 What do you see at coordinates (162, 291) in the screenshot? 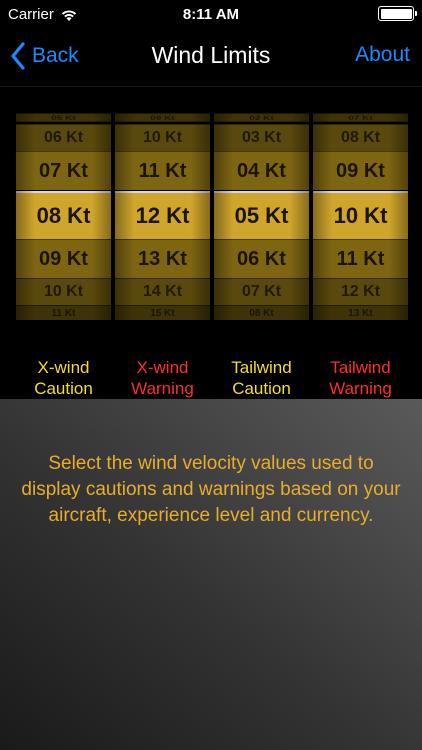
I see `picker-row: 14 Kt` at bounding box center [162, 291].